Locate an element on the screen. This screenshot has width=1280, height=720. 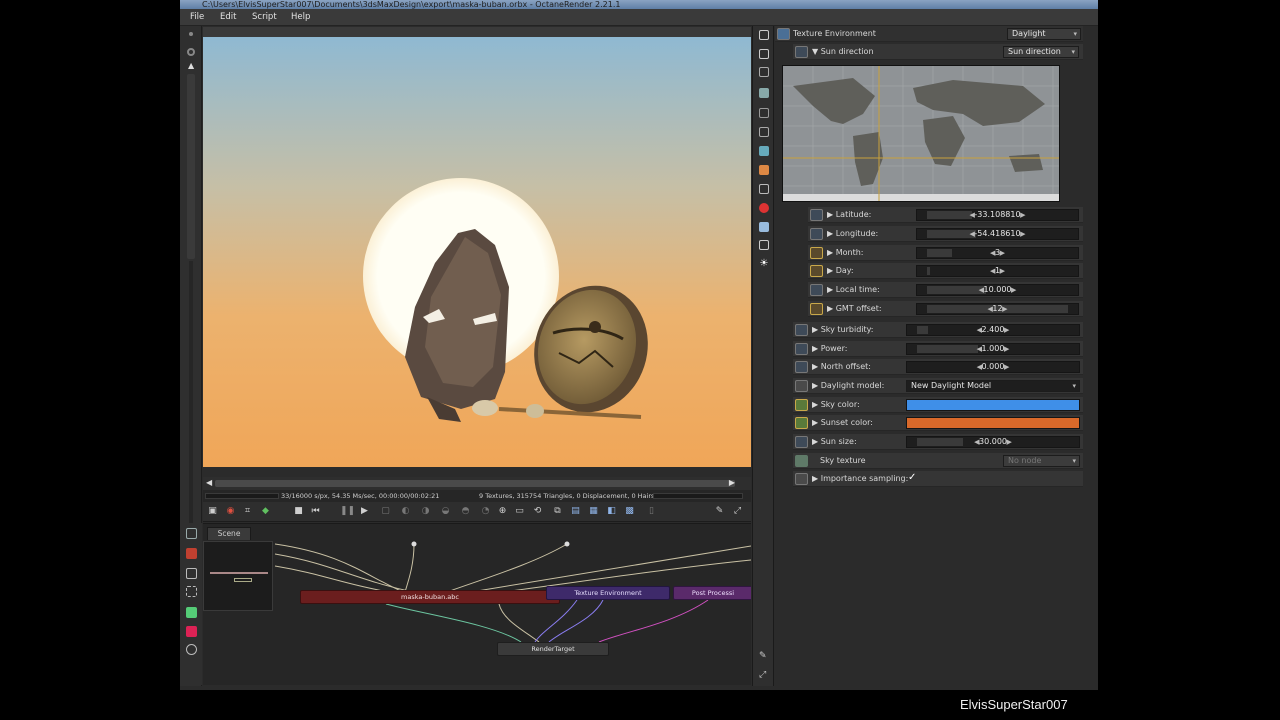
gmt-offset-field: ◀ 12 ▶ is located at coordinates (997, 309).